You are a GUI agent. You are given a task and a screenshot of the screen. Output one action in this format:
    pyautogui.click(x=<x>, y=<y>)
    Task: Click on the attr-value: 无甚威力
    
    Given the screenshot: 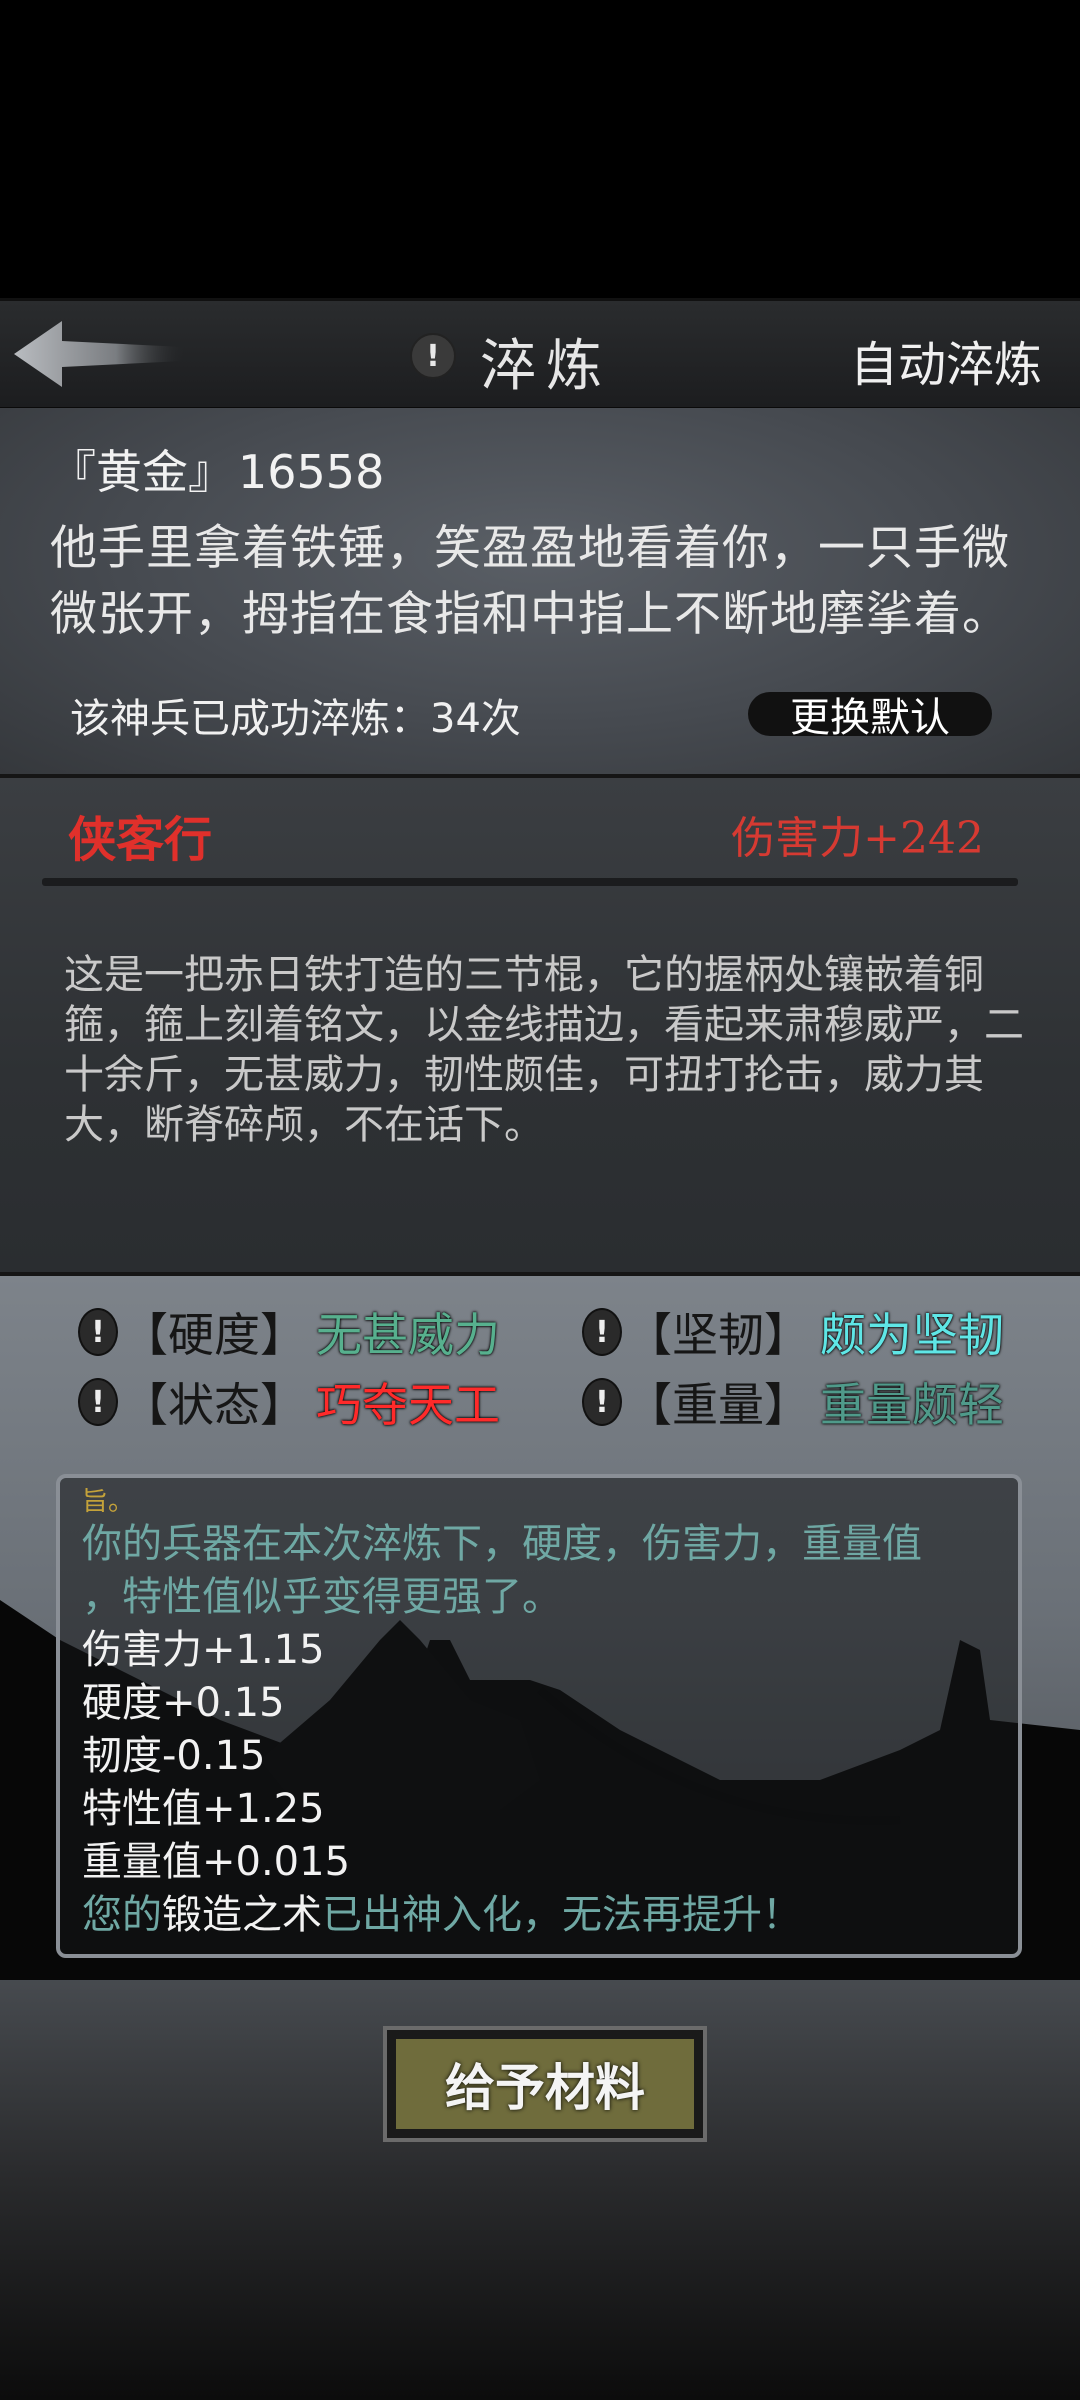 What is the action you would take?
    pyautogui.click(x=408, y=1335)
    